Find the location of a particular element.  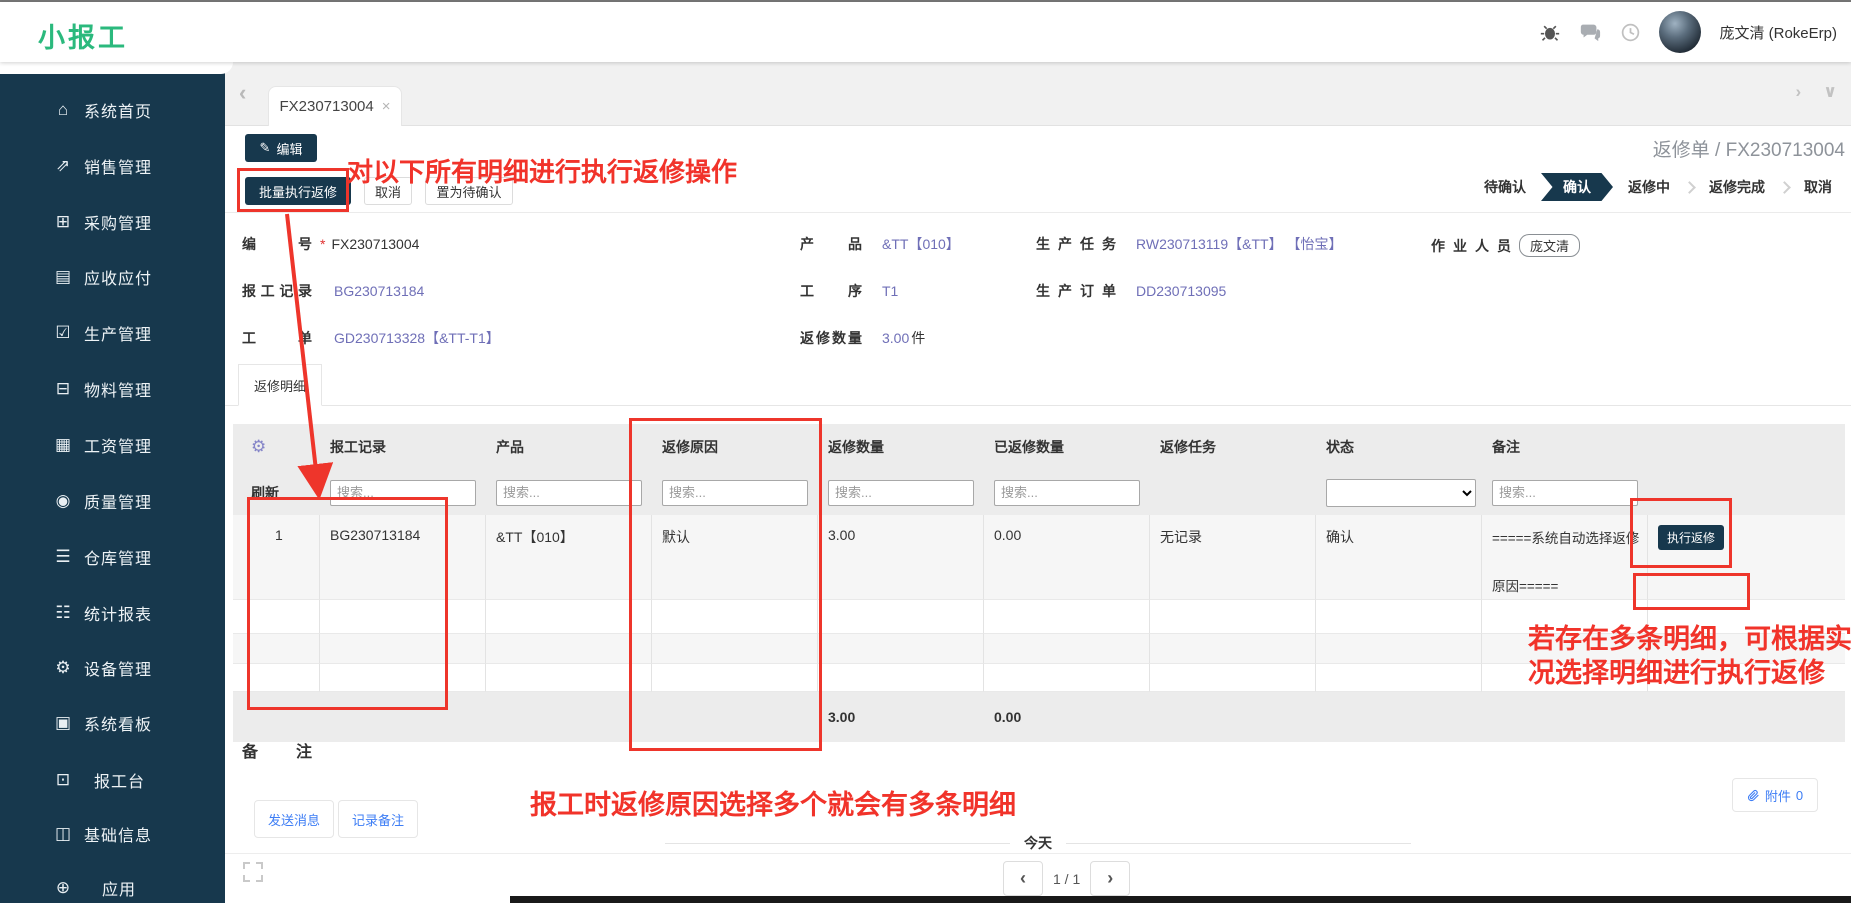

tab-scroll-left-icon: ‹ is located at coordinates (242, 93).